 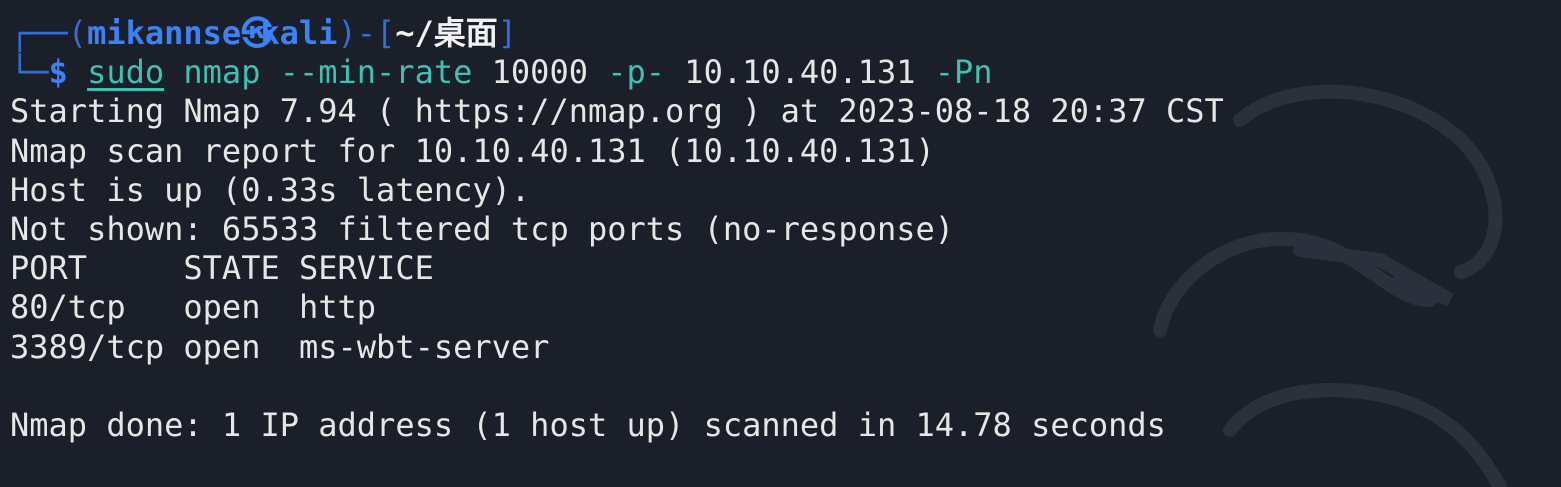 I want to click on command-flag-min-rate: --min-rate, so click(x=376, y=72).